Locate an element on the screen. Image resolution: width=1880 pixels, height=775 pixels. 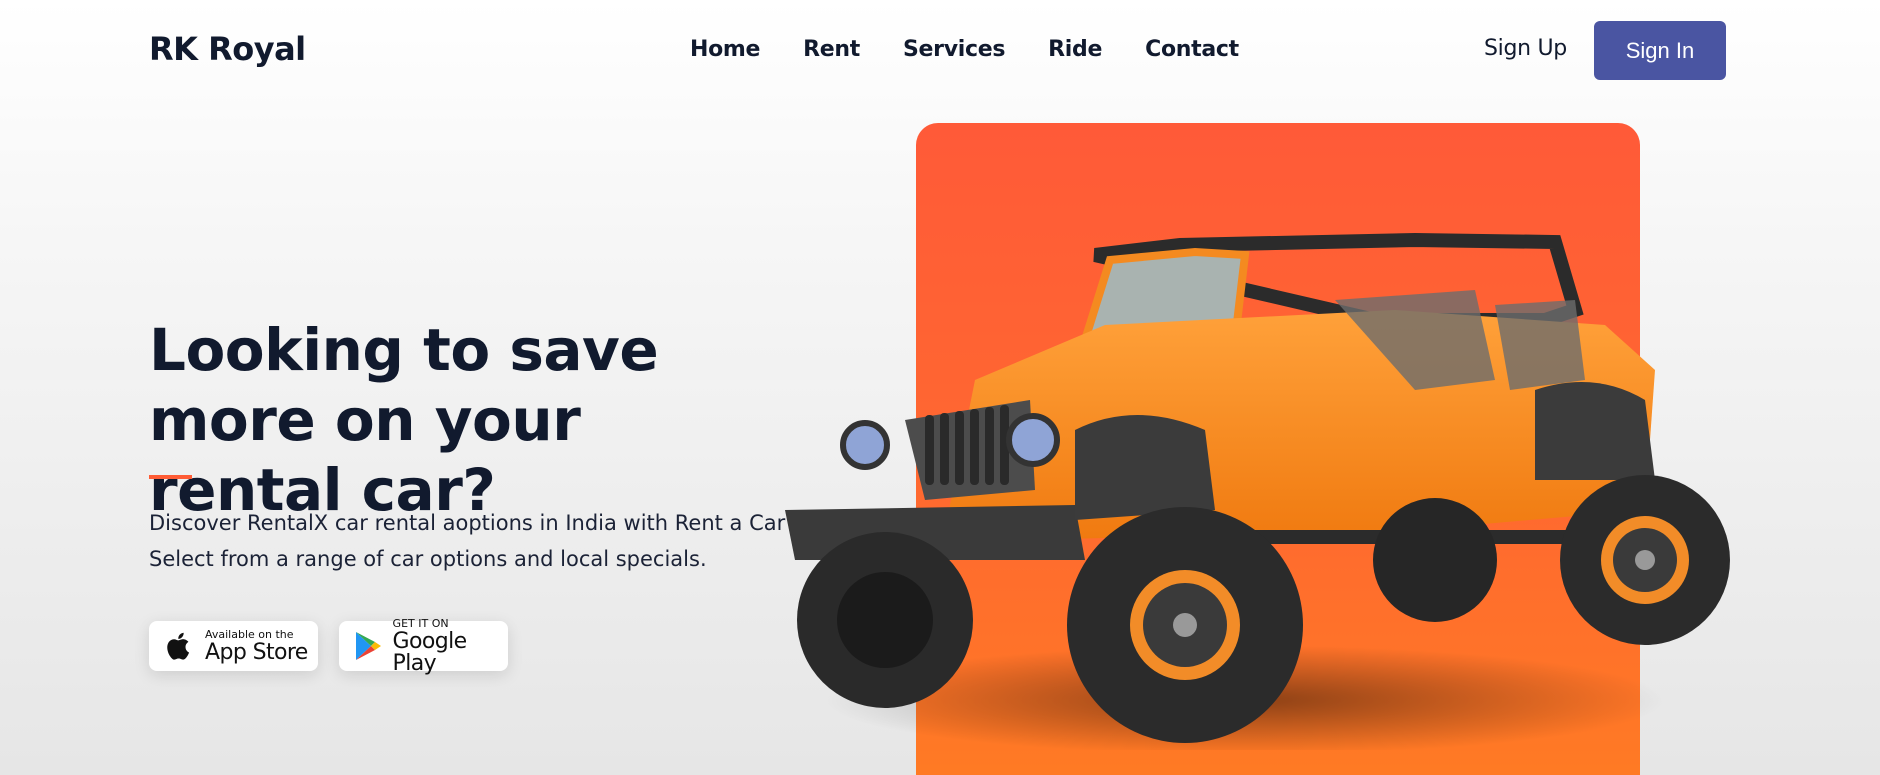
google-play-small-text: GET IT ON is located at coordinates (420, 623).